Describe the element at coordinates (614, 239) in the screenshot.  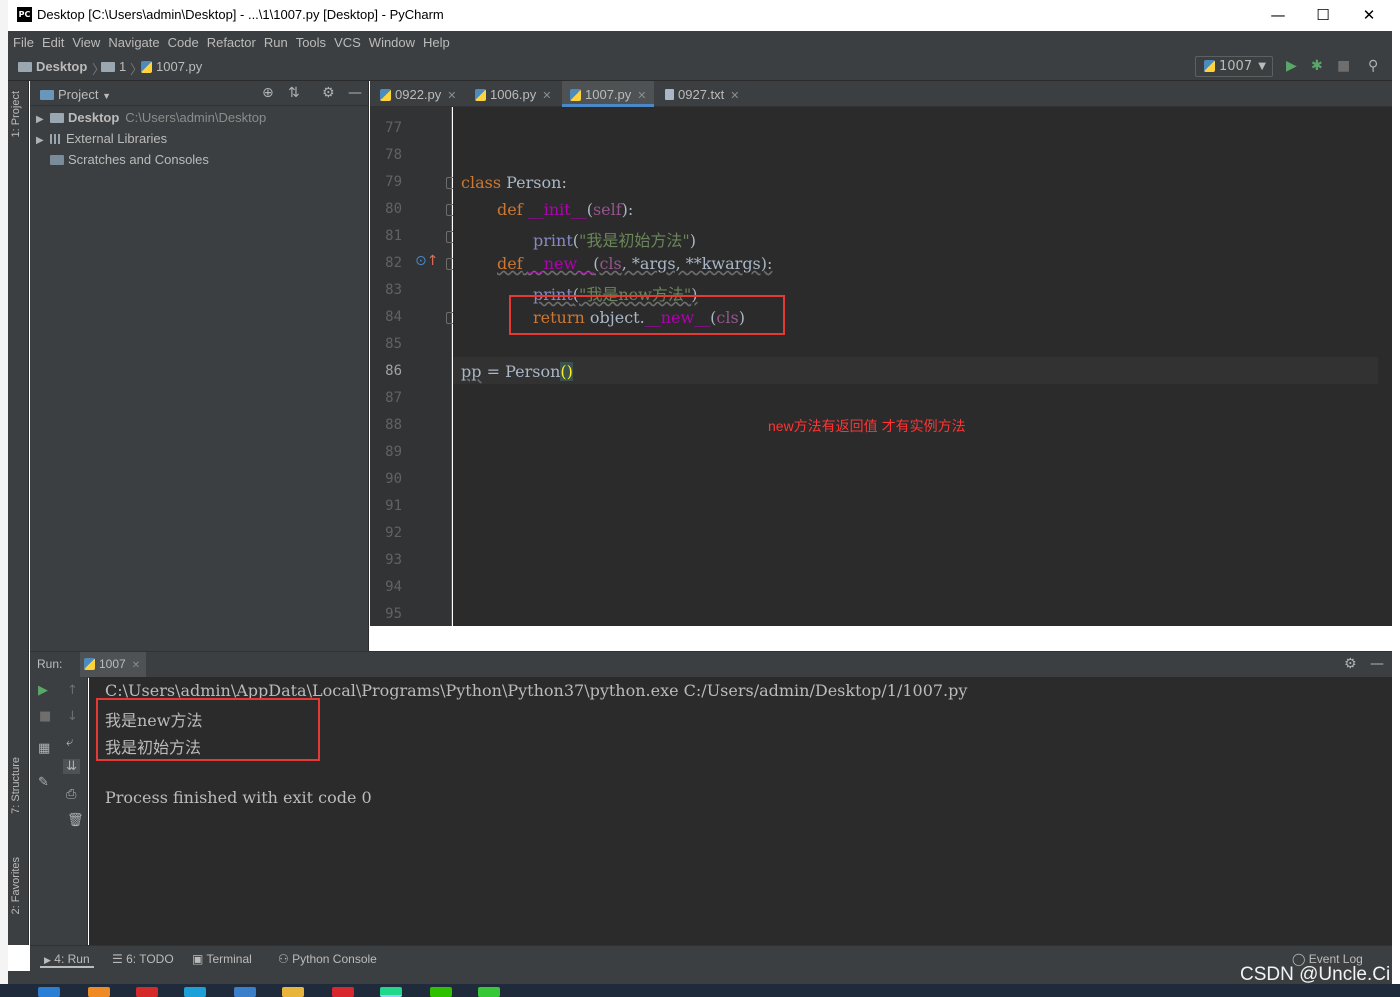
I see `code-line-81: print("我是初始方法")` at that location.